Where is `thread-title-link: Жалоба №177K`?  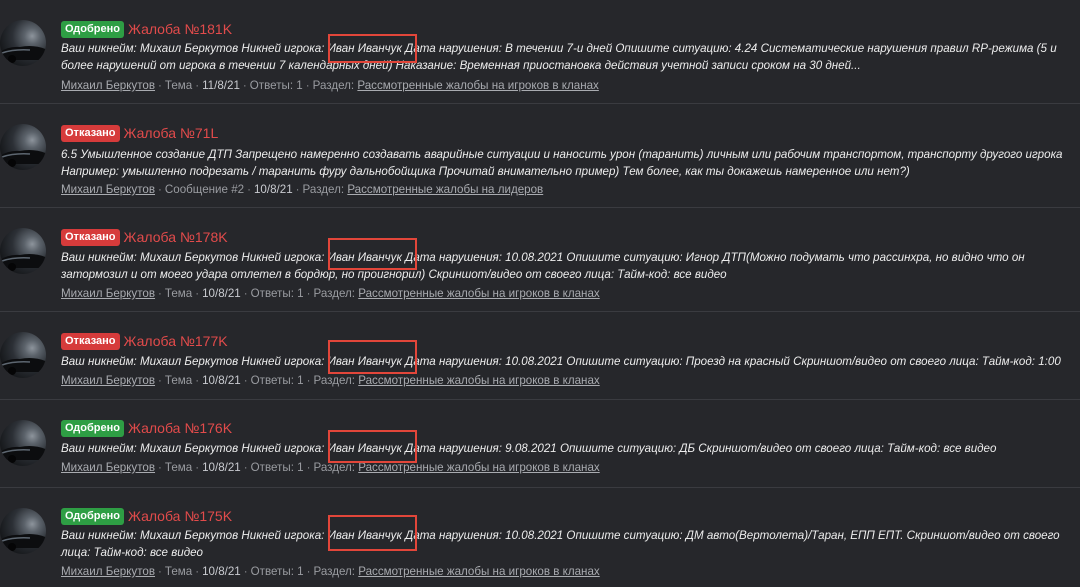
thread-title-link: Жалоба №177K is located at coordinates (176, 341).